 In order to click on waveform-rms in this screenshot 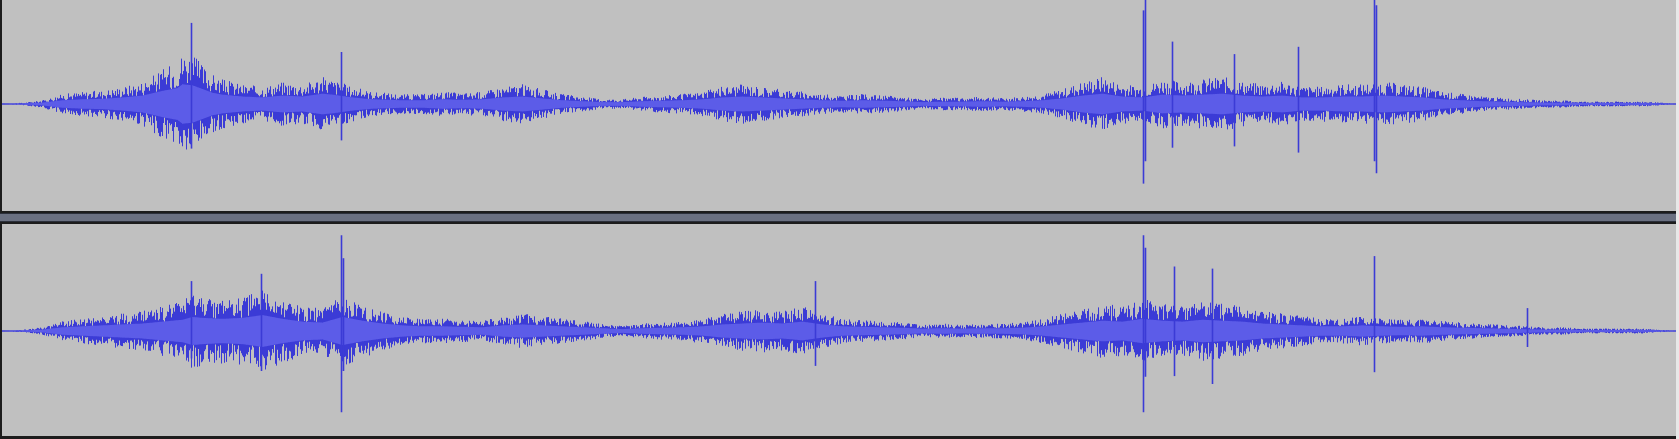, I will do `click(841, 331)`.